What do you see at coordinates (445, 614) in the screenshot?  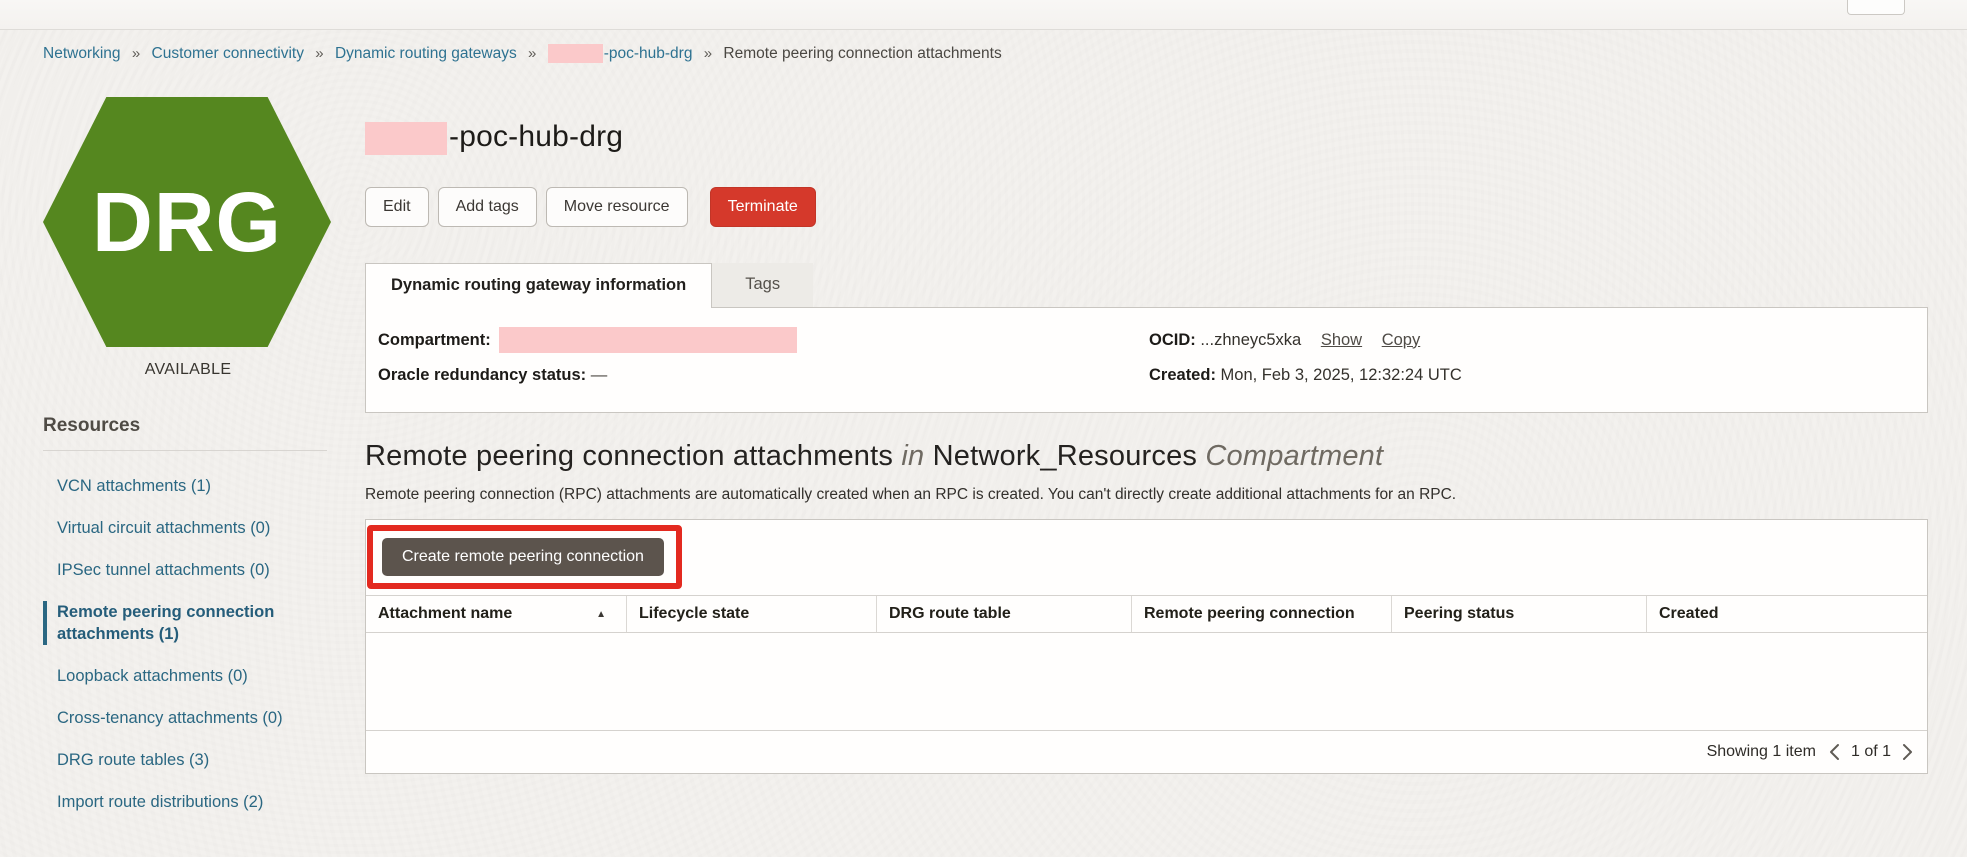 I see `column-header-label: Attachment name` at bounding box center [445, 614].